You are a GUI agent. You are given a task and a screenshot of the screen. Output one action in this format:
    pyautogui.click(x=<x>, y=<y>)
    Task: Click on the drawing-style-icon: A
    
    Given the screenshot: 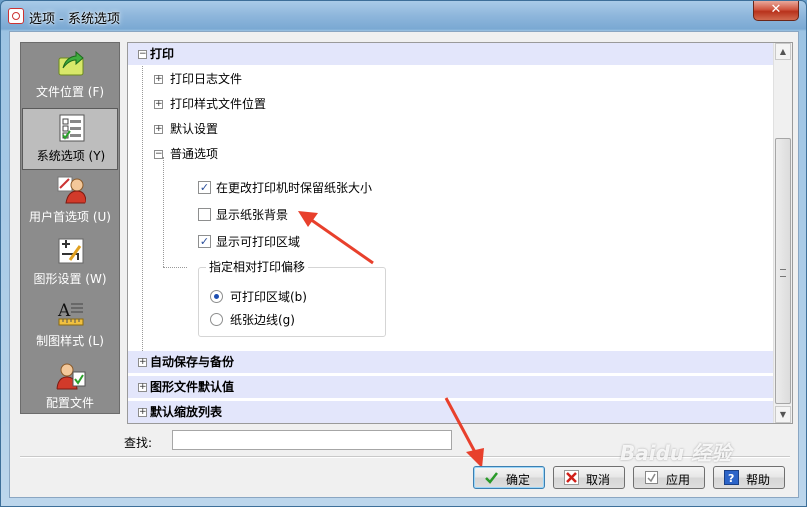 What is the action you would take?
    pyautogui.click(x=70, y=313)
    